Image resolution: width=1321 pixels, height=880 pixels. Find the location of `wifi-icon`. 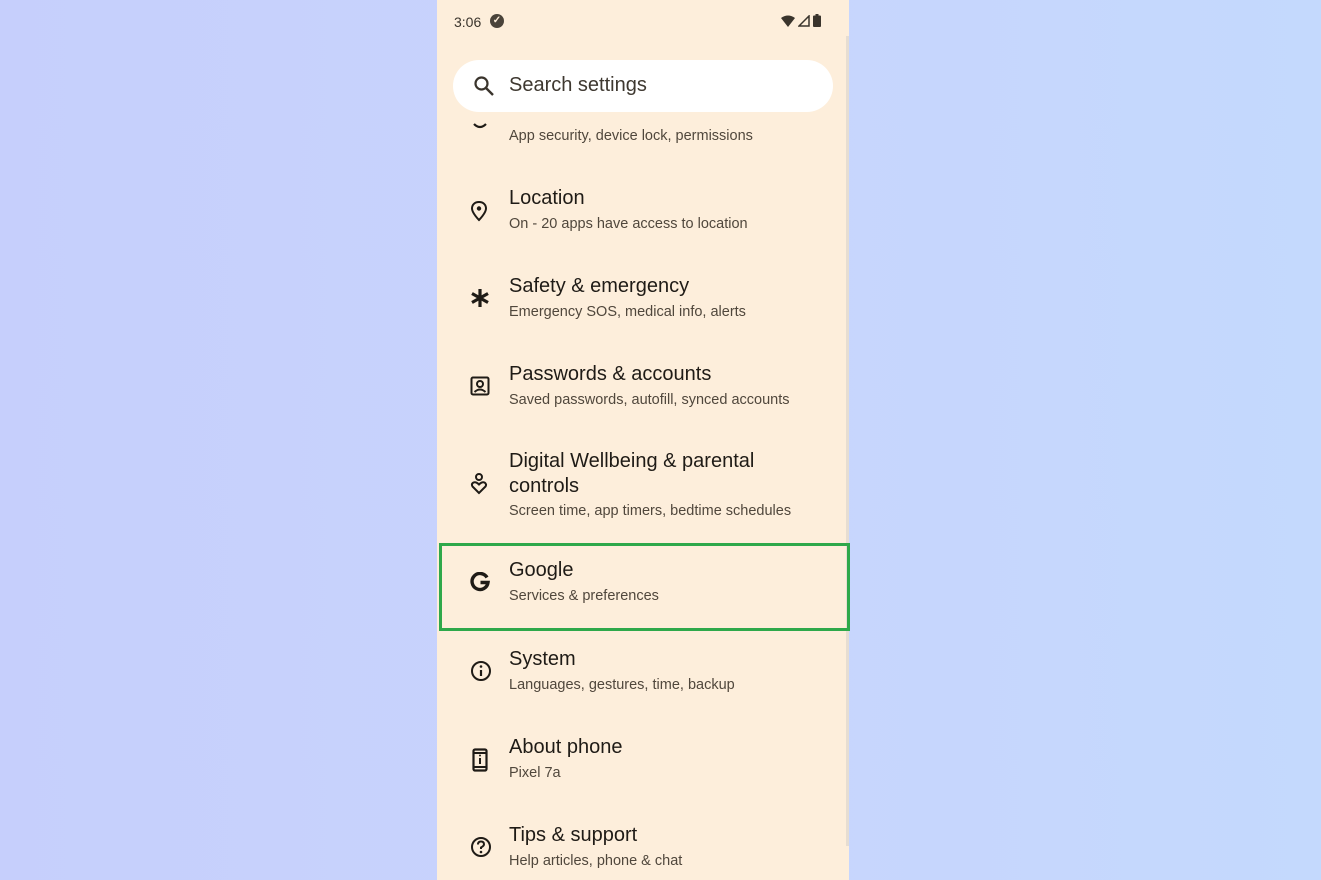

wifi-icon is located at coordinates (788, 21).